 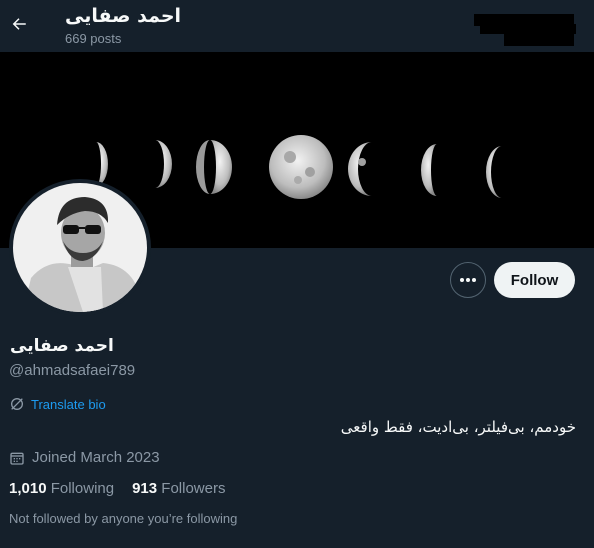 I want to click on calendar-icon, so click(x=17, y=458).